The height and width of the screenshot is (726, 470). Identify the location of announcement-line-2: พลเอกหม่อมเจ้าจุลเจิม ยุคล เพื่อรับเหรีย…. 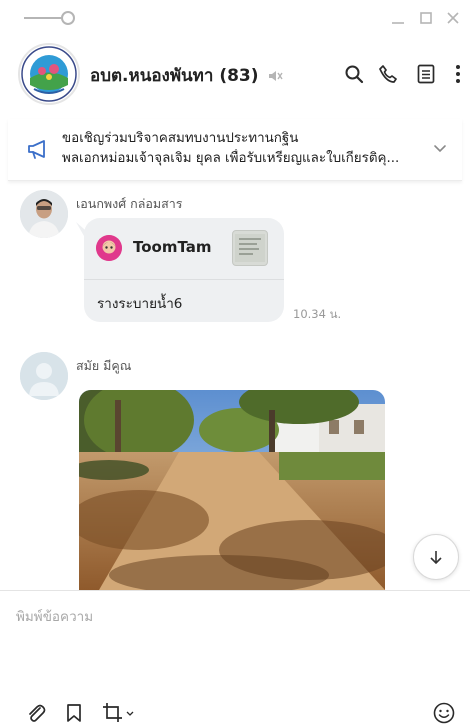
(231, 158).